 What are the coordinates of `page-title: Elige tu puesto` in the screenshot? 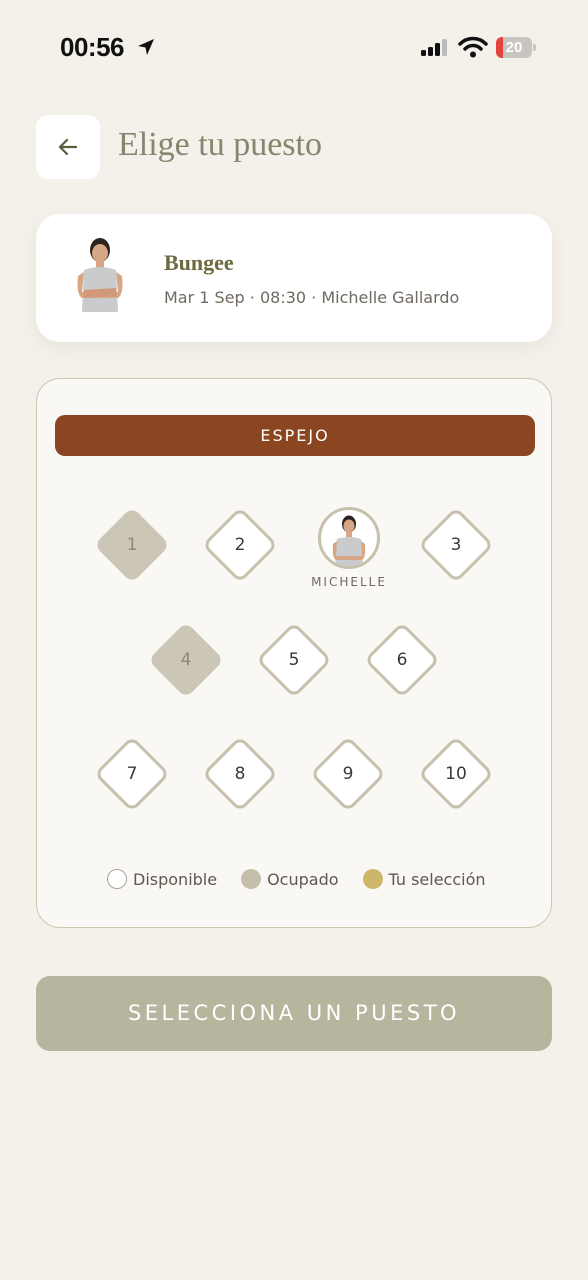 It's located at (220, 144).